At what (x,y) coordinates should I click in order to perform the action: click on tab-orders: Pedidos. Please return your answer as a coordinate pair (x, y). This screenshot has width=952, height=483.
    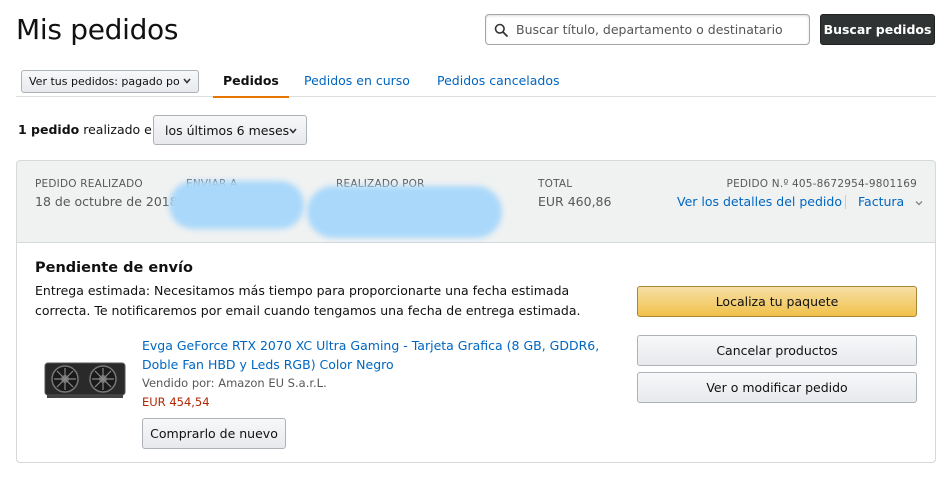
    Looking at the image, I should click on (251, 85).